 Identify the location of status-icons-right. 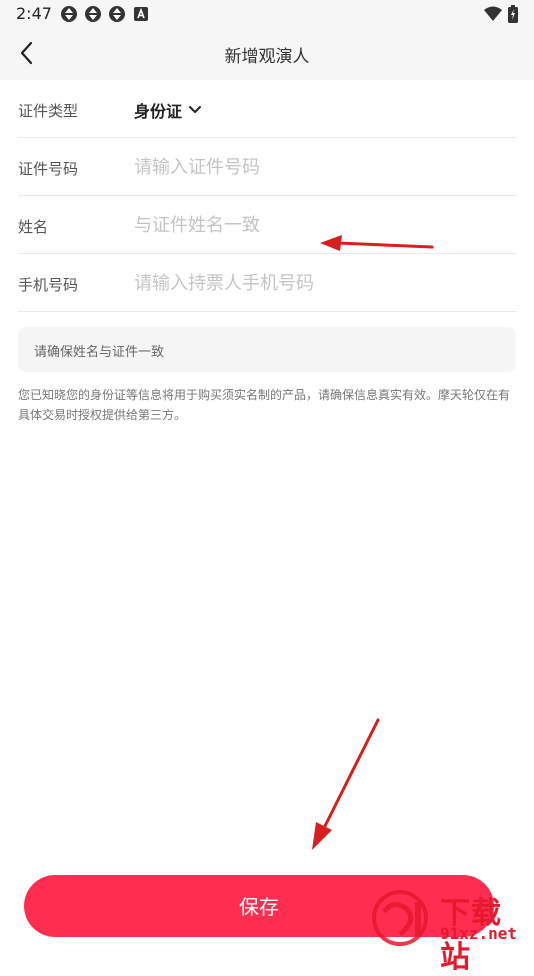
(501, 14).